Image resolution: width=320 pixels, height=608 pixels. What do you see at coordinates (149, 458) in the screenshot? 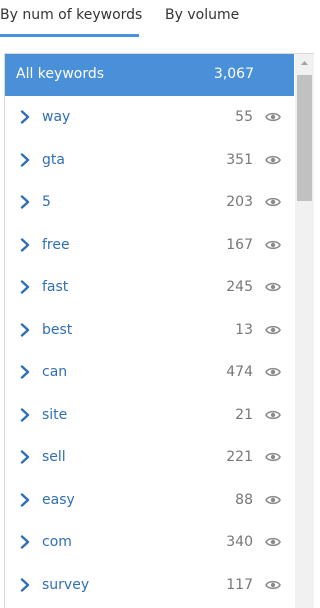
I see `keyword-row: sell 221` at bounding box center [149, 458].